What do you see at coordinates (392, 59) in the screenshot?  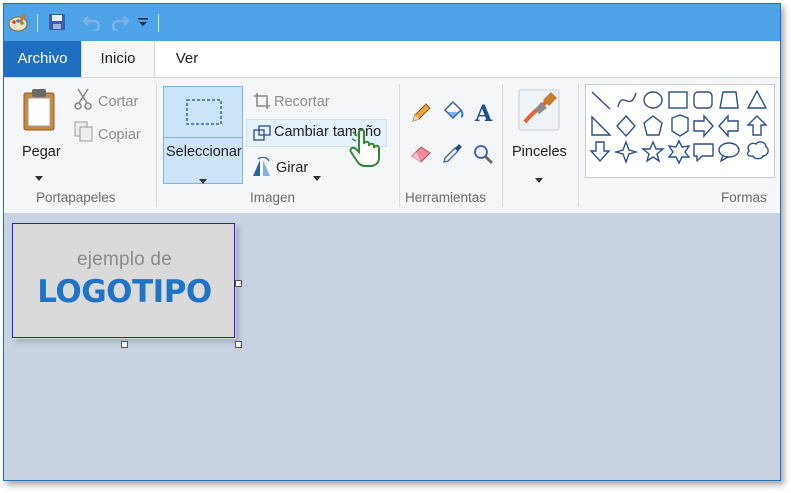 I see `ribbon-tabs: Archivo Inicio Ver` at bounding box center [392, 59].